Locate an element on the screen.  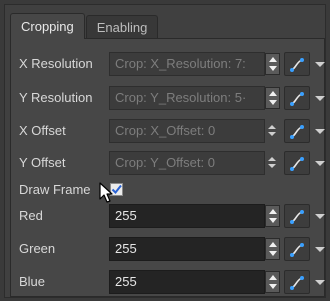
row-y-offset: Y Offset Crop: Y_Offset: 0 is located at coordinates (172, 163).